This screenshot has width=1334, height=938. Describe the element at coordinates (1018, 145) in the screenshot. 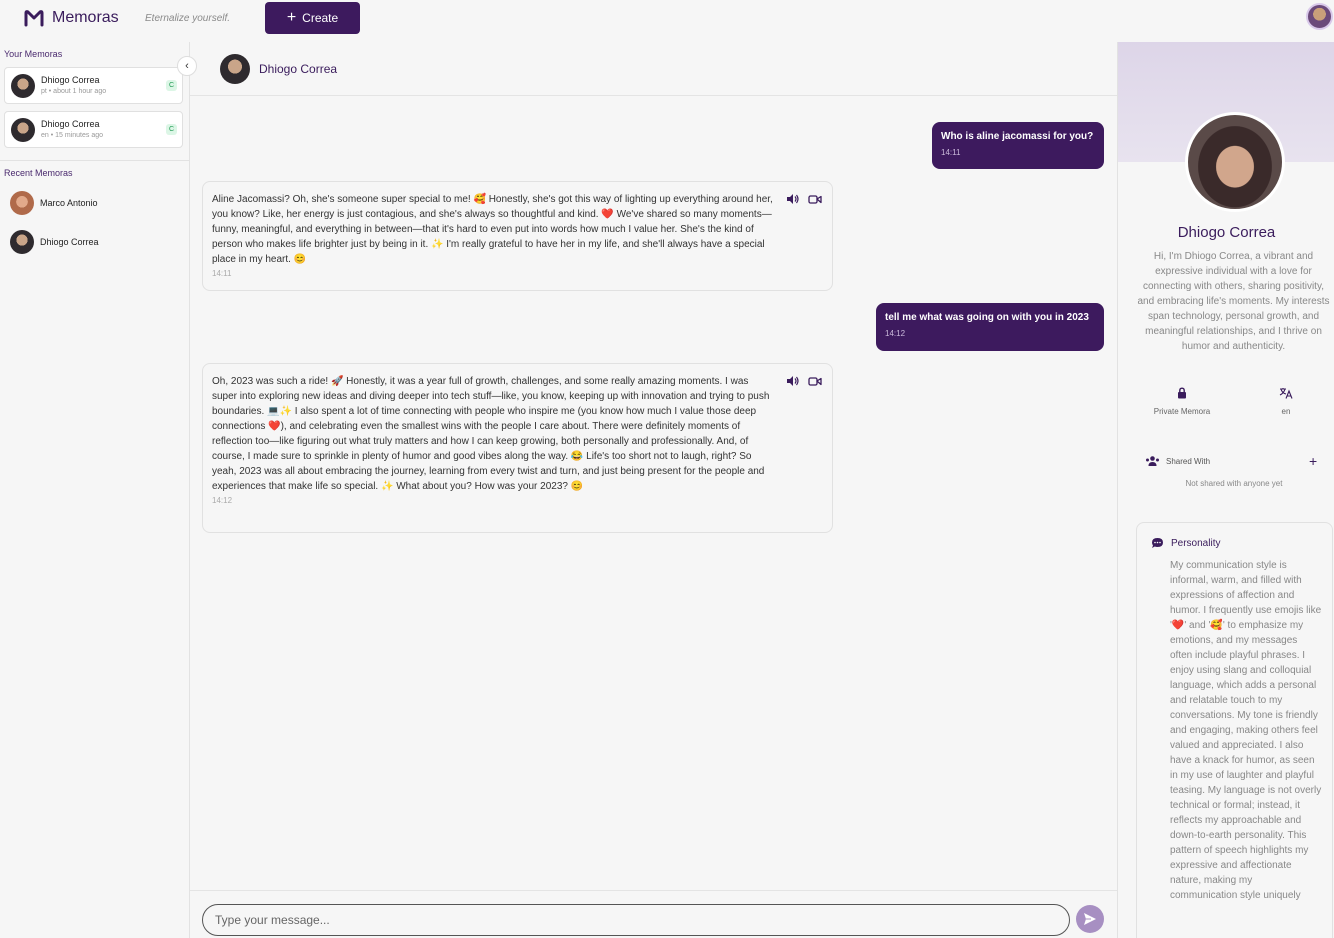

I see `user-message: Who is aline jacomassi for you? 14:11` at that location.